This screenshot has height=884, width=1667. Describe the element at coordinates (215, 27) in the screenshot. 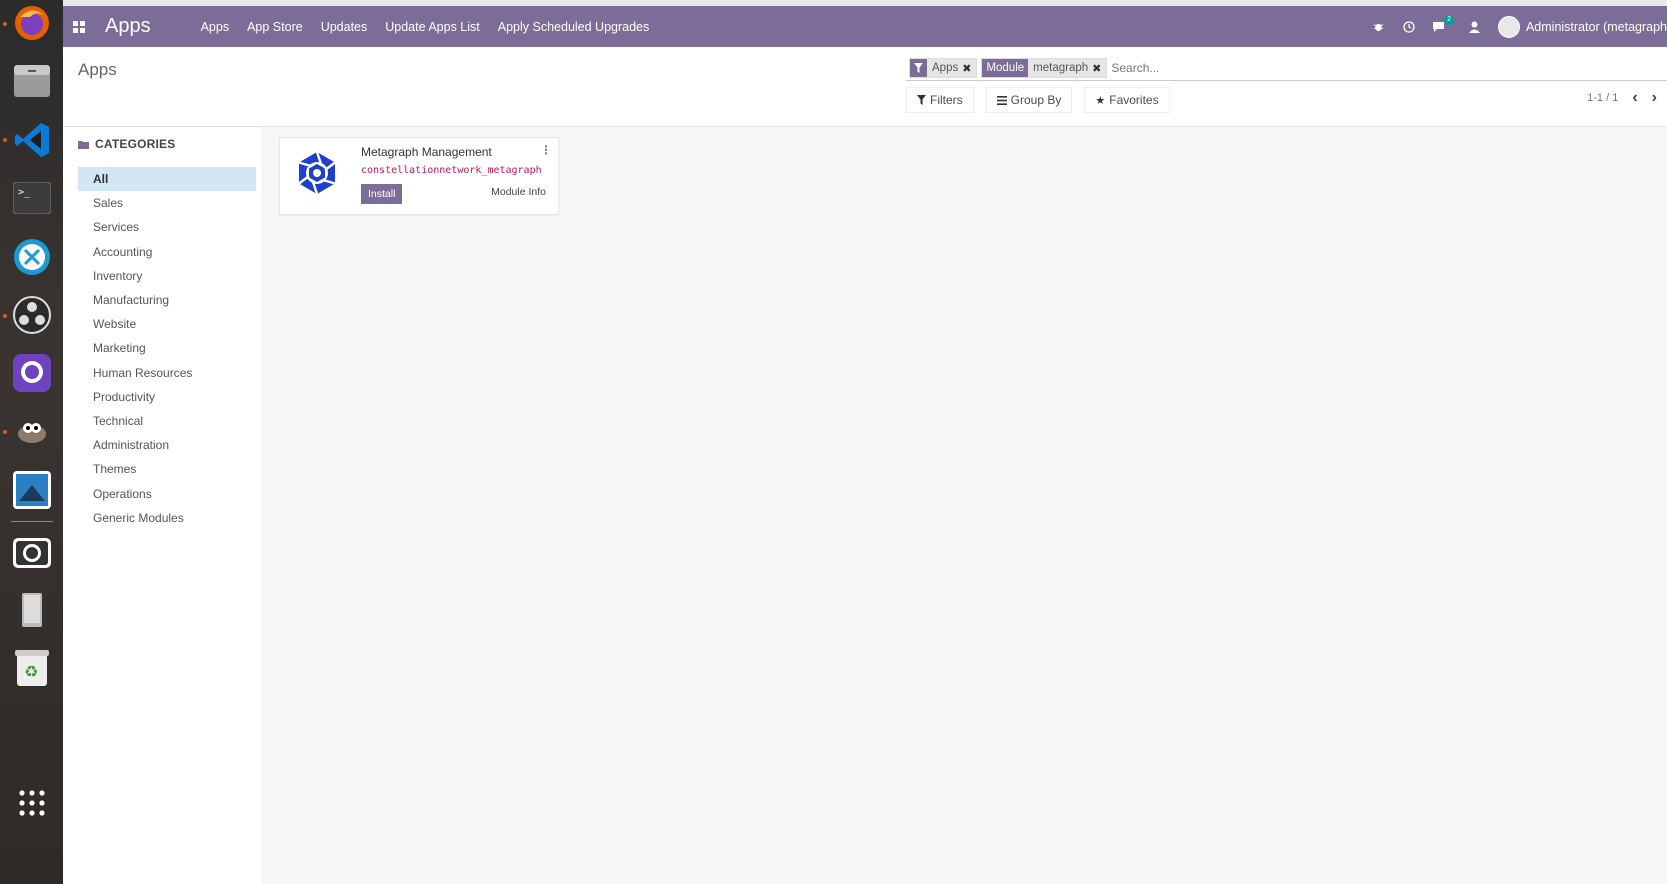

I see `menu-apps: Apps` at that location.